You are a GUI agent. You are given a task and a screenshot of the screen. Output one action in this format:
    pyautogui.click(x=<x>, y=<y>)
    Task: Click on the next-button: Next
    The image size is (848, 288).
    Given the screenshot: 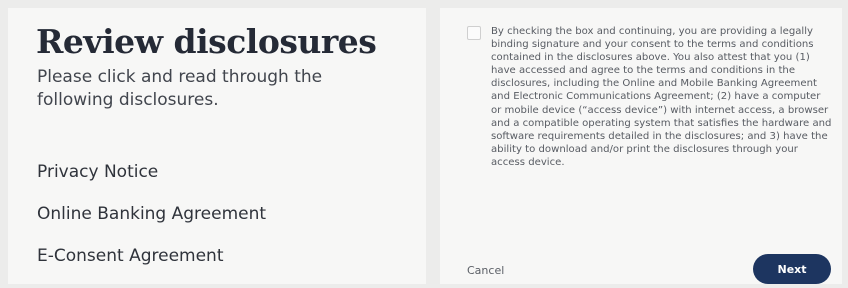 What is the action you would take?
    pyautogui.click(x=792, y=269)
    